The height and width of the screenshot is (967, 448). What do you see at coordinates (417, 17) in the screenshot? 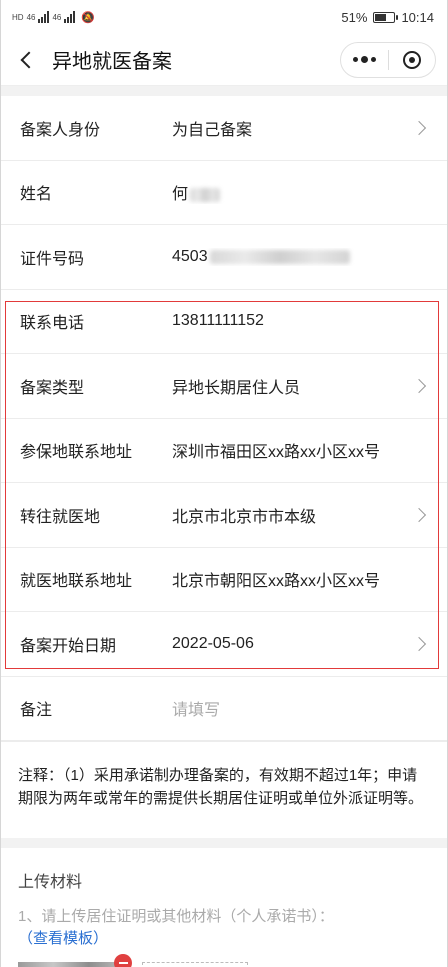
I see `clock: 10:14` at bounding box center [417, 17].